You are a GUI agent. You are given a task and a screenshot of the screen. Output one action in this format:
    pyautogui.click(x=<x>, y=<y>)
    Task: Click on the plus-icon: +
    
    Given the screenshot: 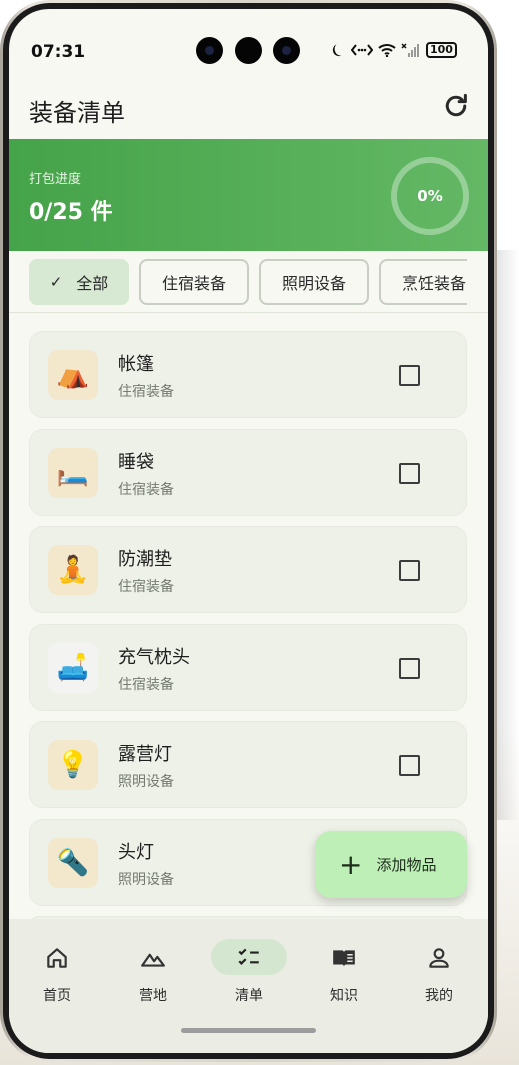 What is the action you would take?
    pyautogui.click(x=351, y=864)
    